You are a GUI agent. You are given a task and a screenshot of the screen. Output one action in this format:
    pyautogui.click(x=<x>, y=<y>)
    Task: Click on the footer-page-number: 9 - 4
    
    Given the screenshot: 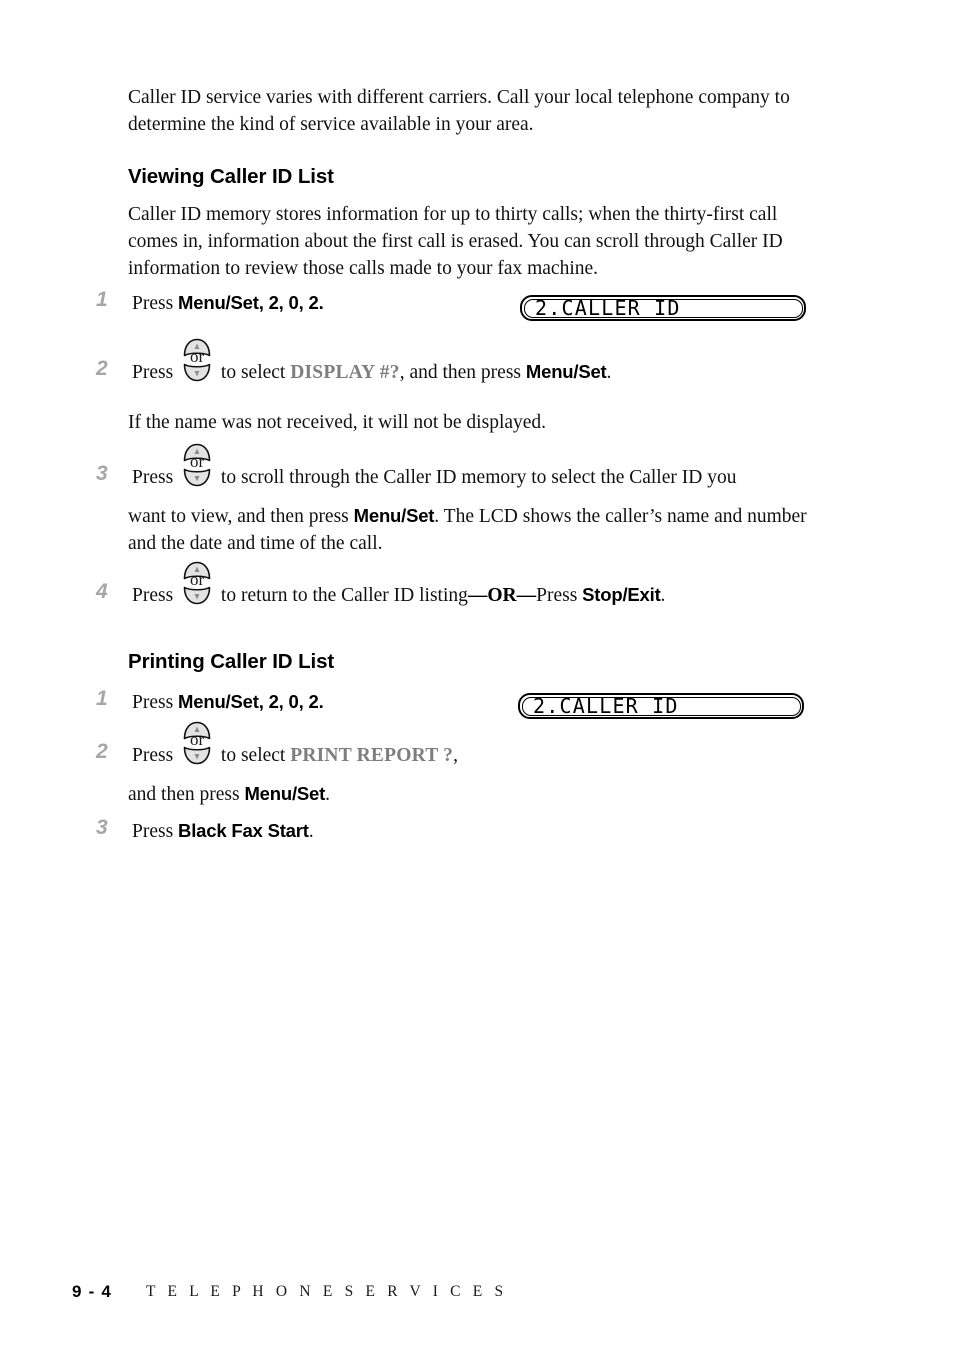 What is the action you would take?
    pyautogui.click(x=92, y=1291)
    